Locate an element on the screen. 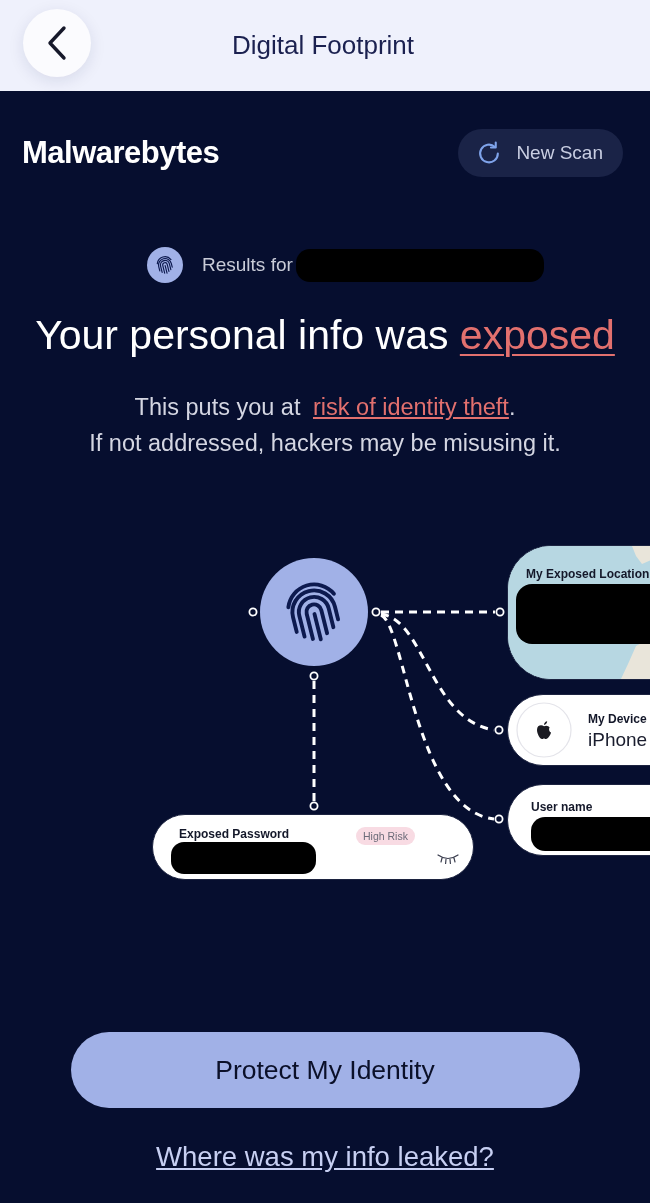 This screenshot has height=1203, width=650. info-leaked-link: Where was my info leaked? is located at coordinates (325, 1157).